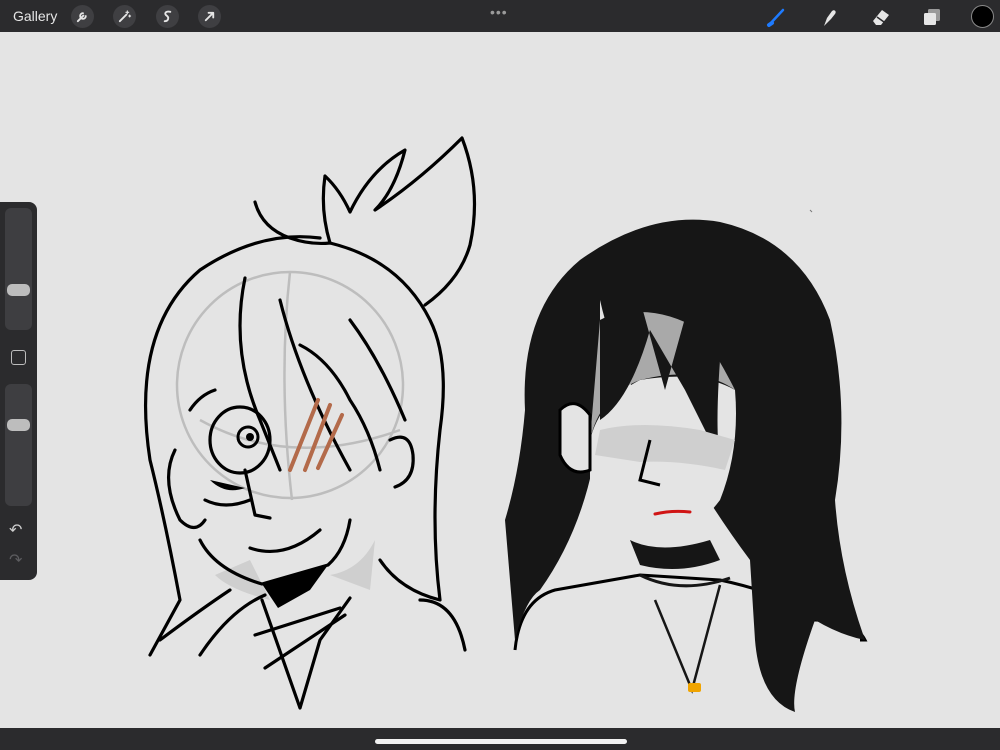 The image size is (1000, 750). What do you see at coordinates (501, 741) in the screenshot?
I see `home-indicator` at bounding box center [501, 741].